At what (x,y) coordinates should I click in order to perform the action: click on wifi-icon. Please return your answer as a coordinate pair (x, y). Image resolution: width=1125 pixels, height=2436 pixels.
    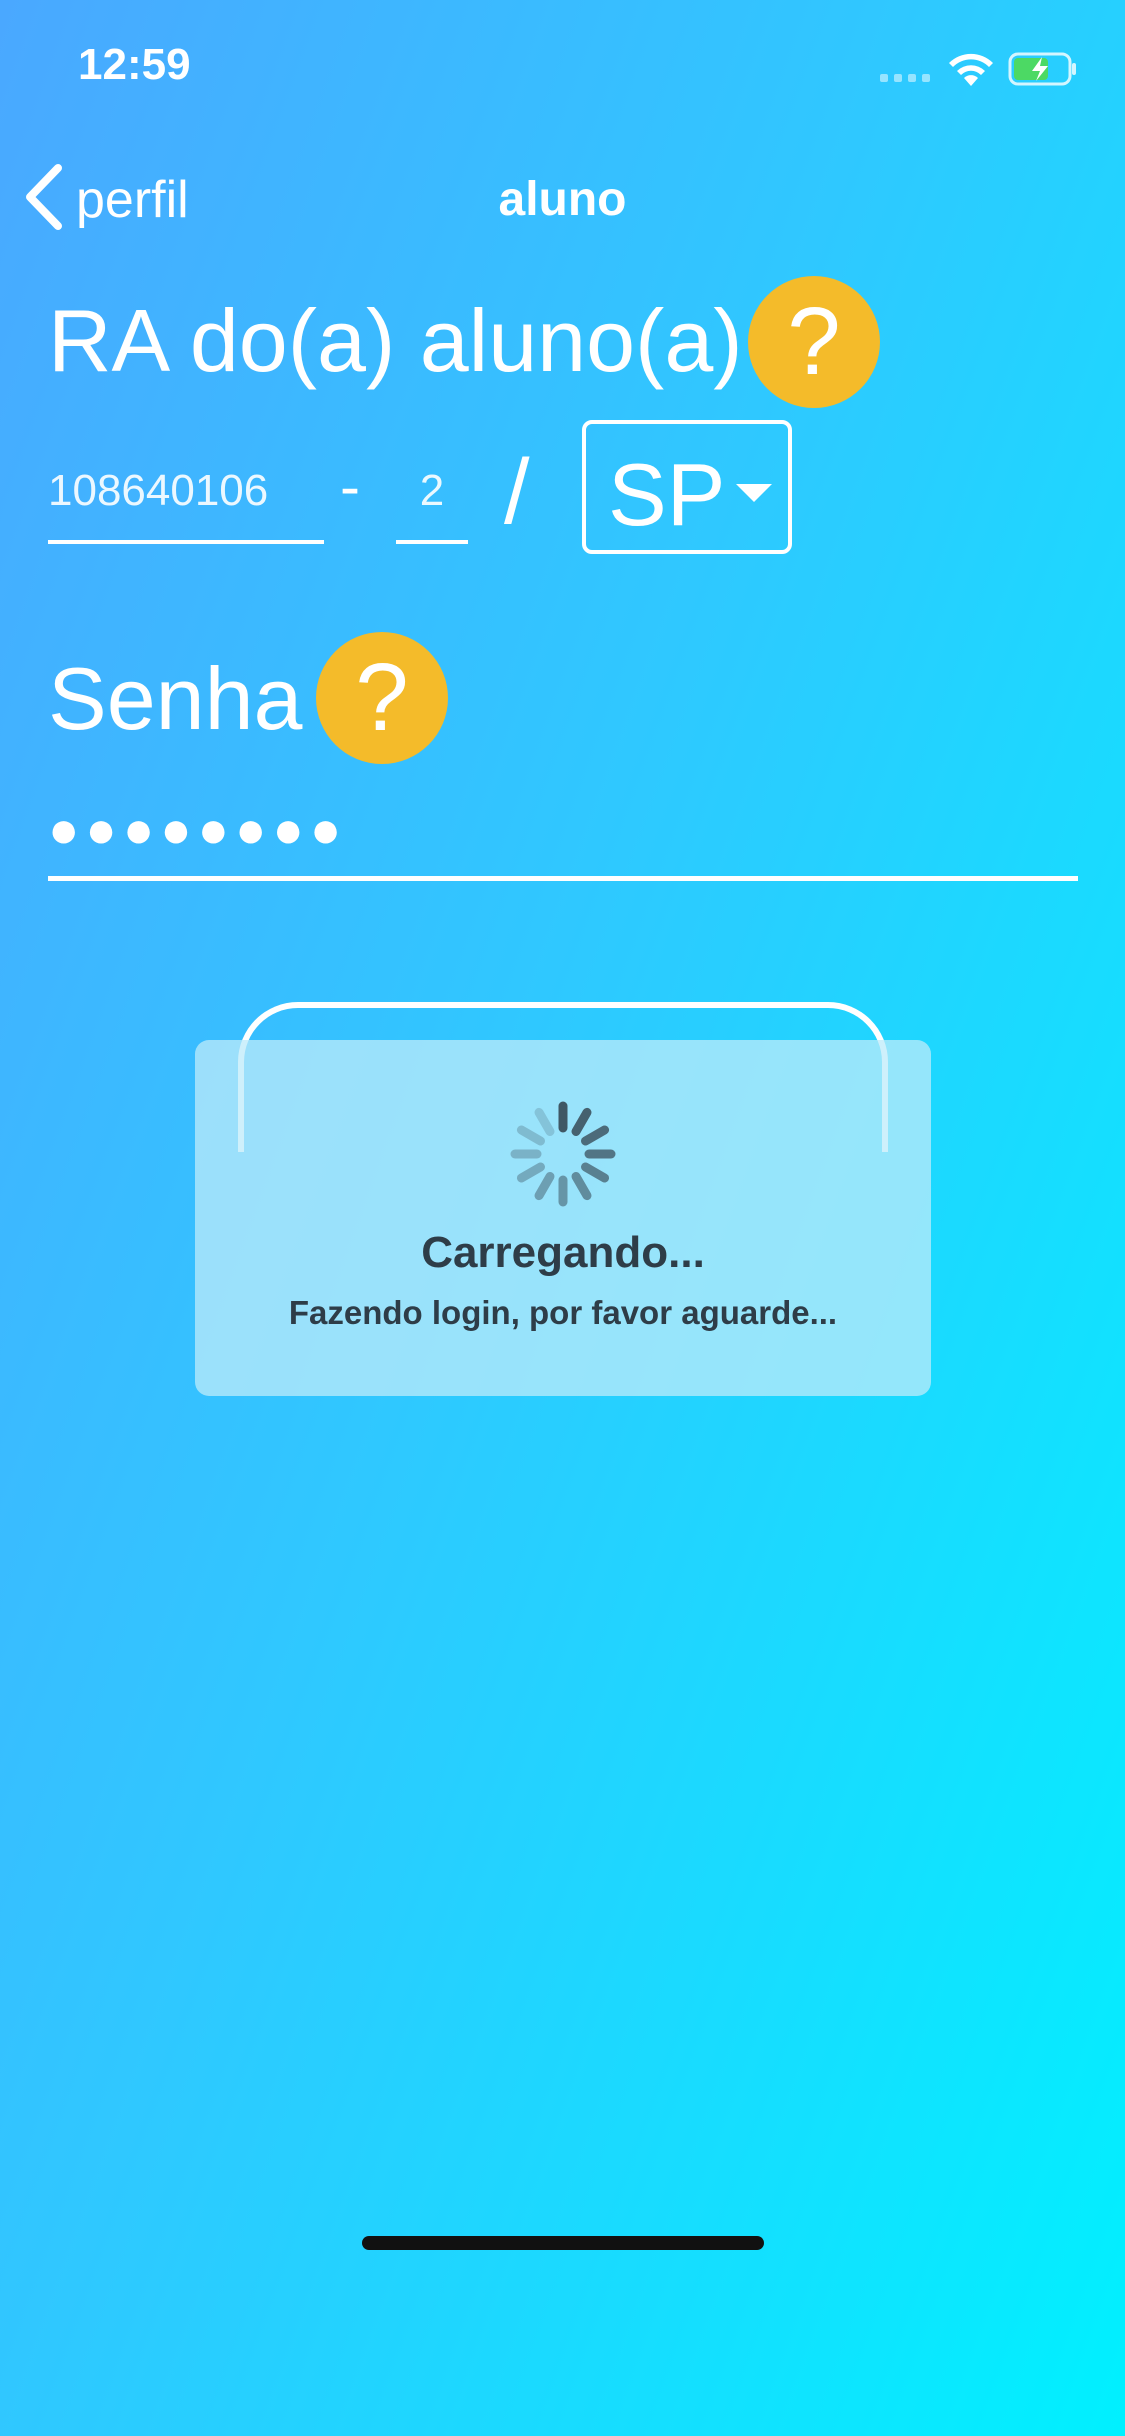
    Looking at the image, I should click on (971, 69).